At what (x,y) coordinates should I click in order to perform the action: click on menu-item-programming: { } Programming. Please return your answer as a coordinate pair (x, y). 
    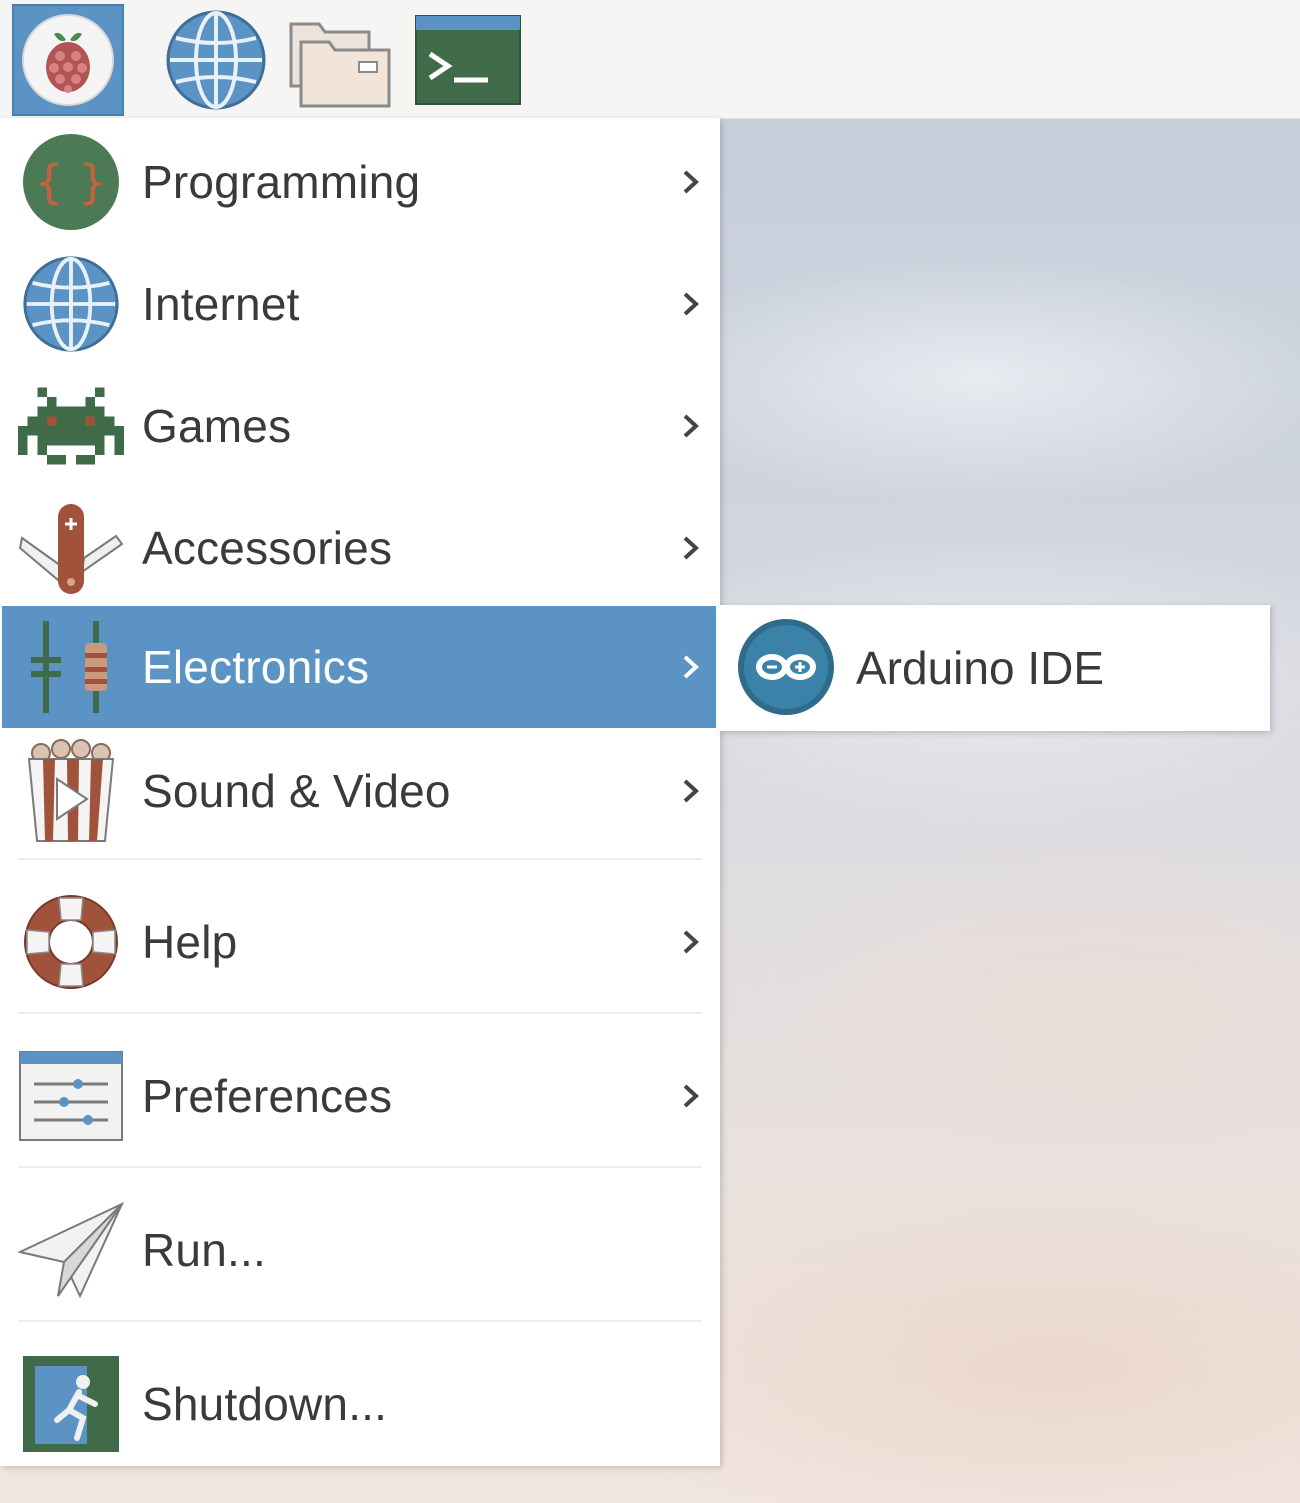
    Looking at the image, I should click on (359, 182).